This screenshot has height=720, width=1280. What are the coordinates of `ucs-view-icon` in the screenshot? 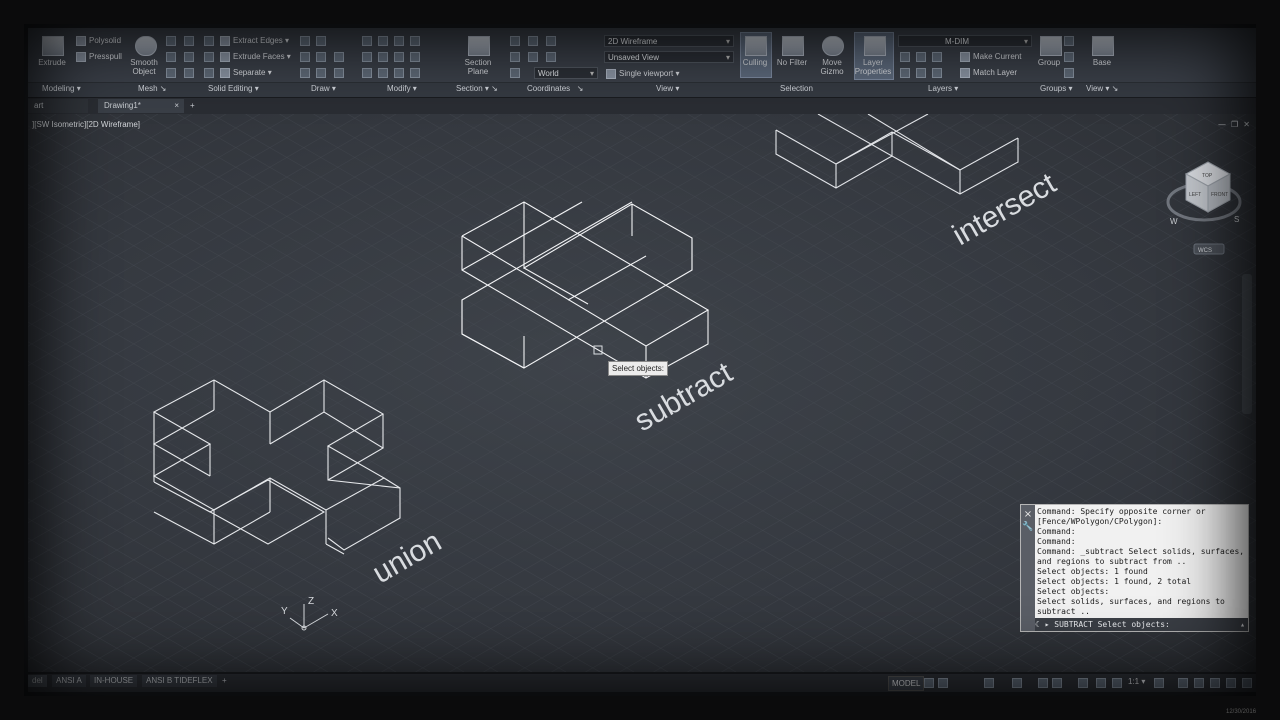 It's located at (515, 73).